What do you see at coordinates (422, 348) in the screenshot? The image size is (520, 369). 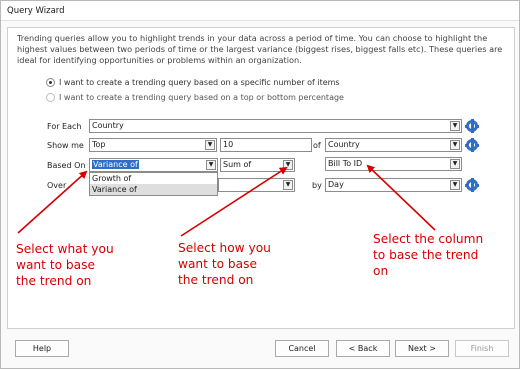 I see `next-button: Next >` at bounding box center [422, 348].